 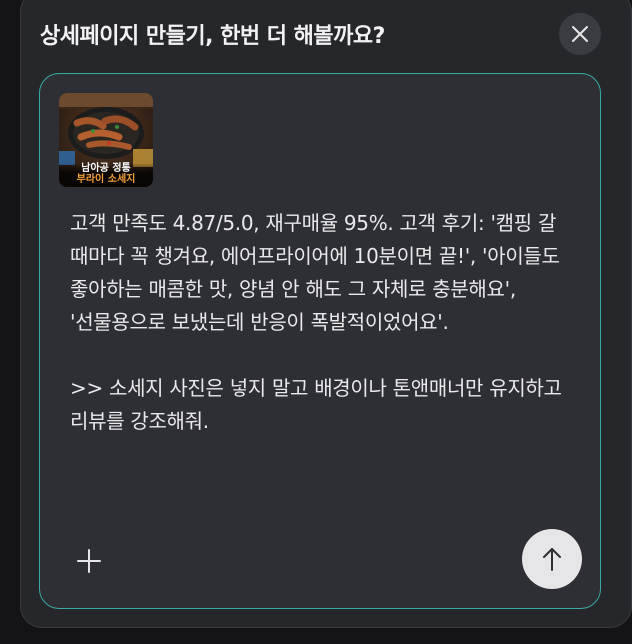 I want to click on thumbnail-caption-line2: 부라이 소세지, so click(x=106, y=179).